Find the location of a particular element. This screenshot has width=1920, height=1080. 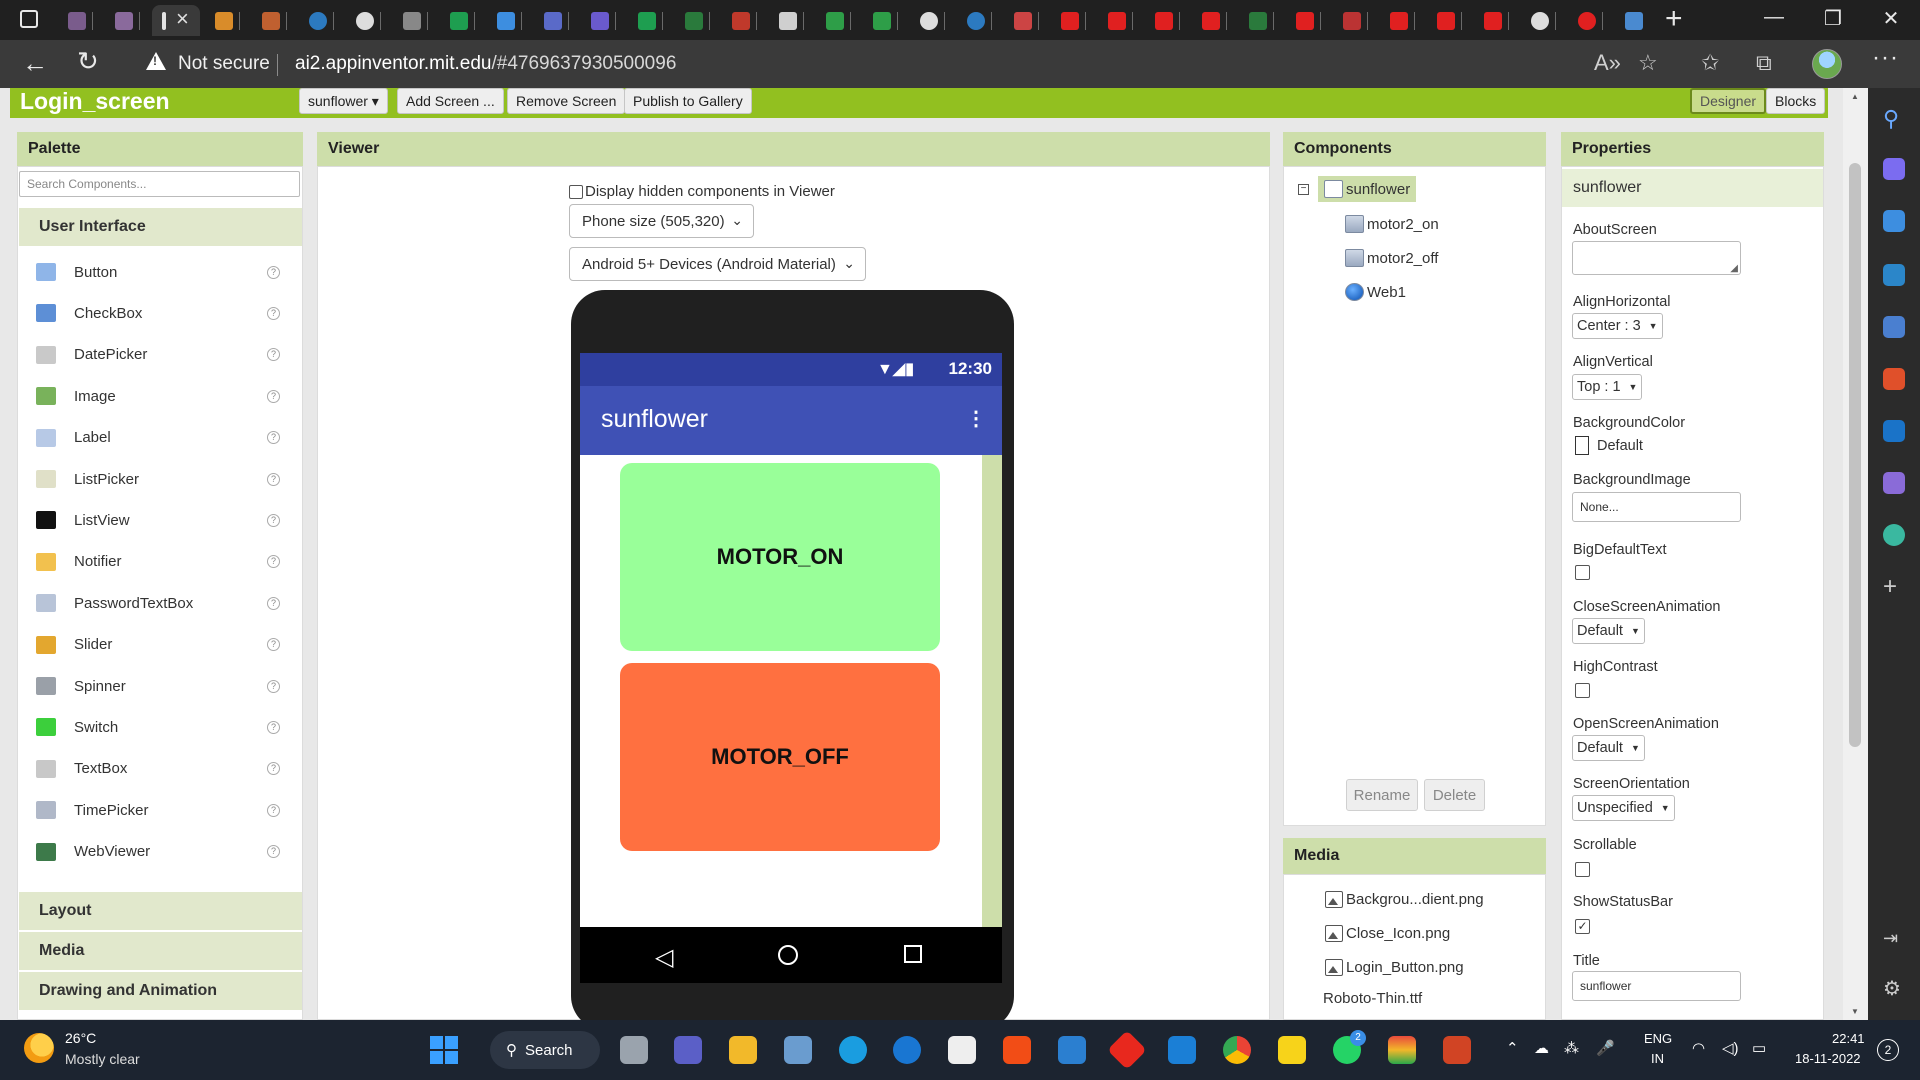

games-icon is located at coordinates (1894, 327).